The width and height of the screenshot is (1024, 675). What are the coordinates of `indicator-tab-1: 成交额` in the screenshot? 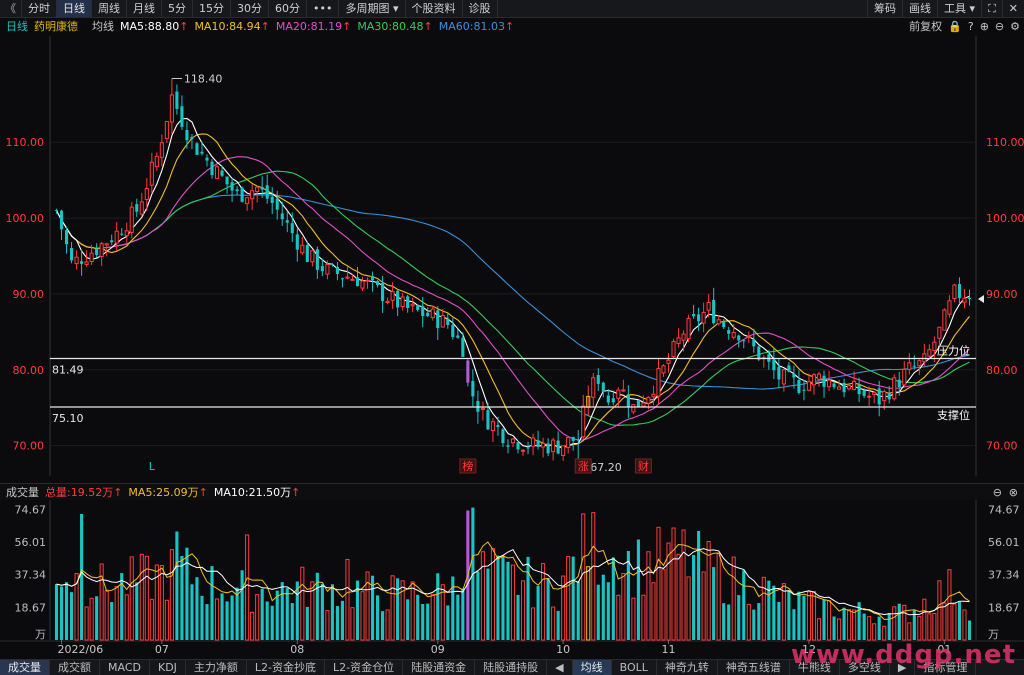 It's located at (75, 667).